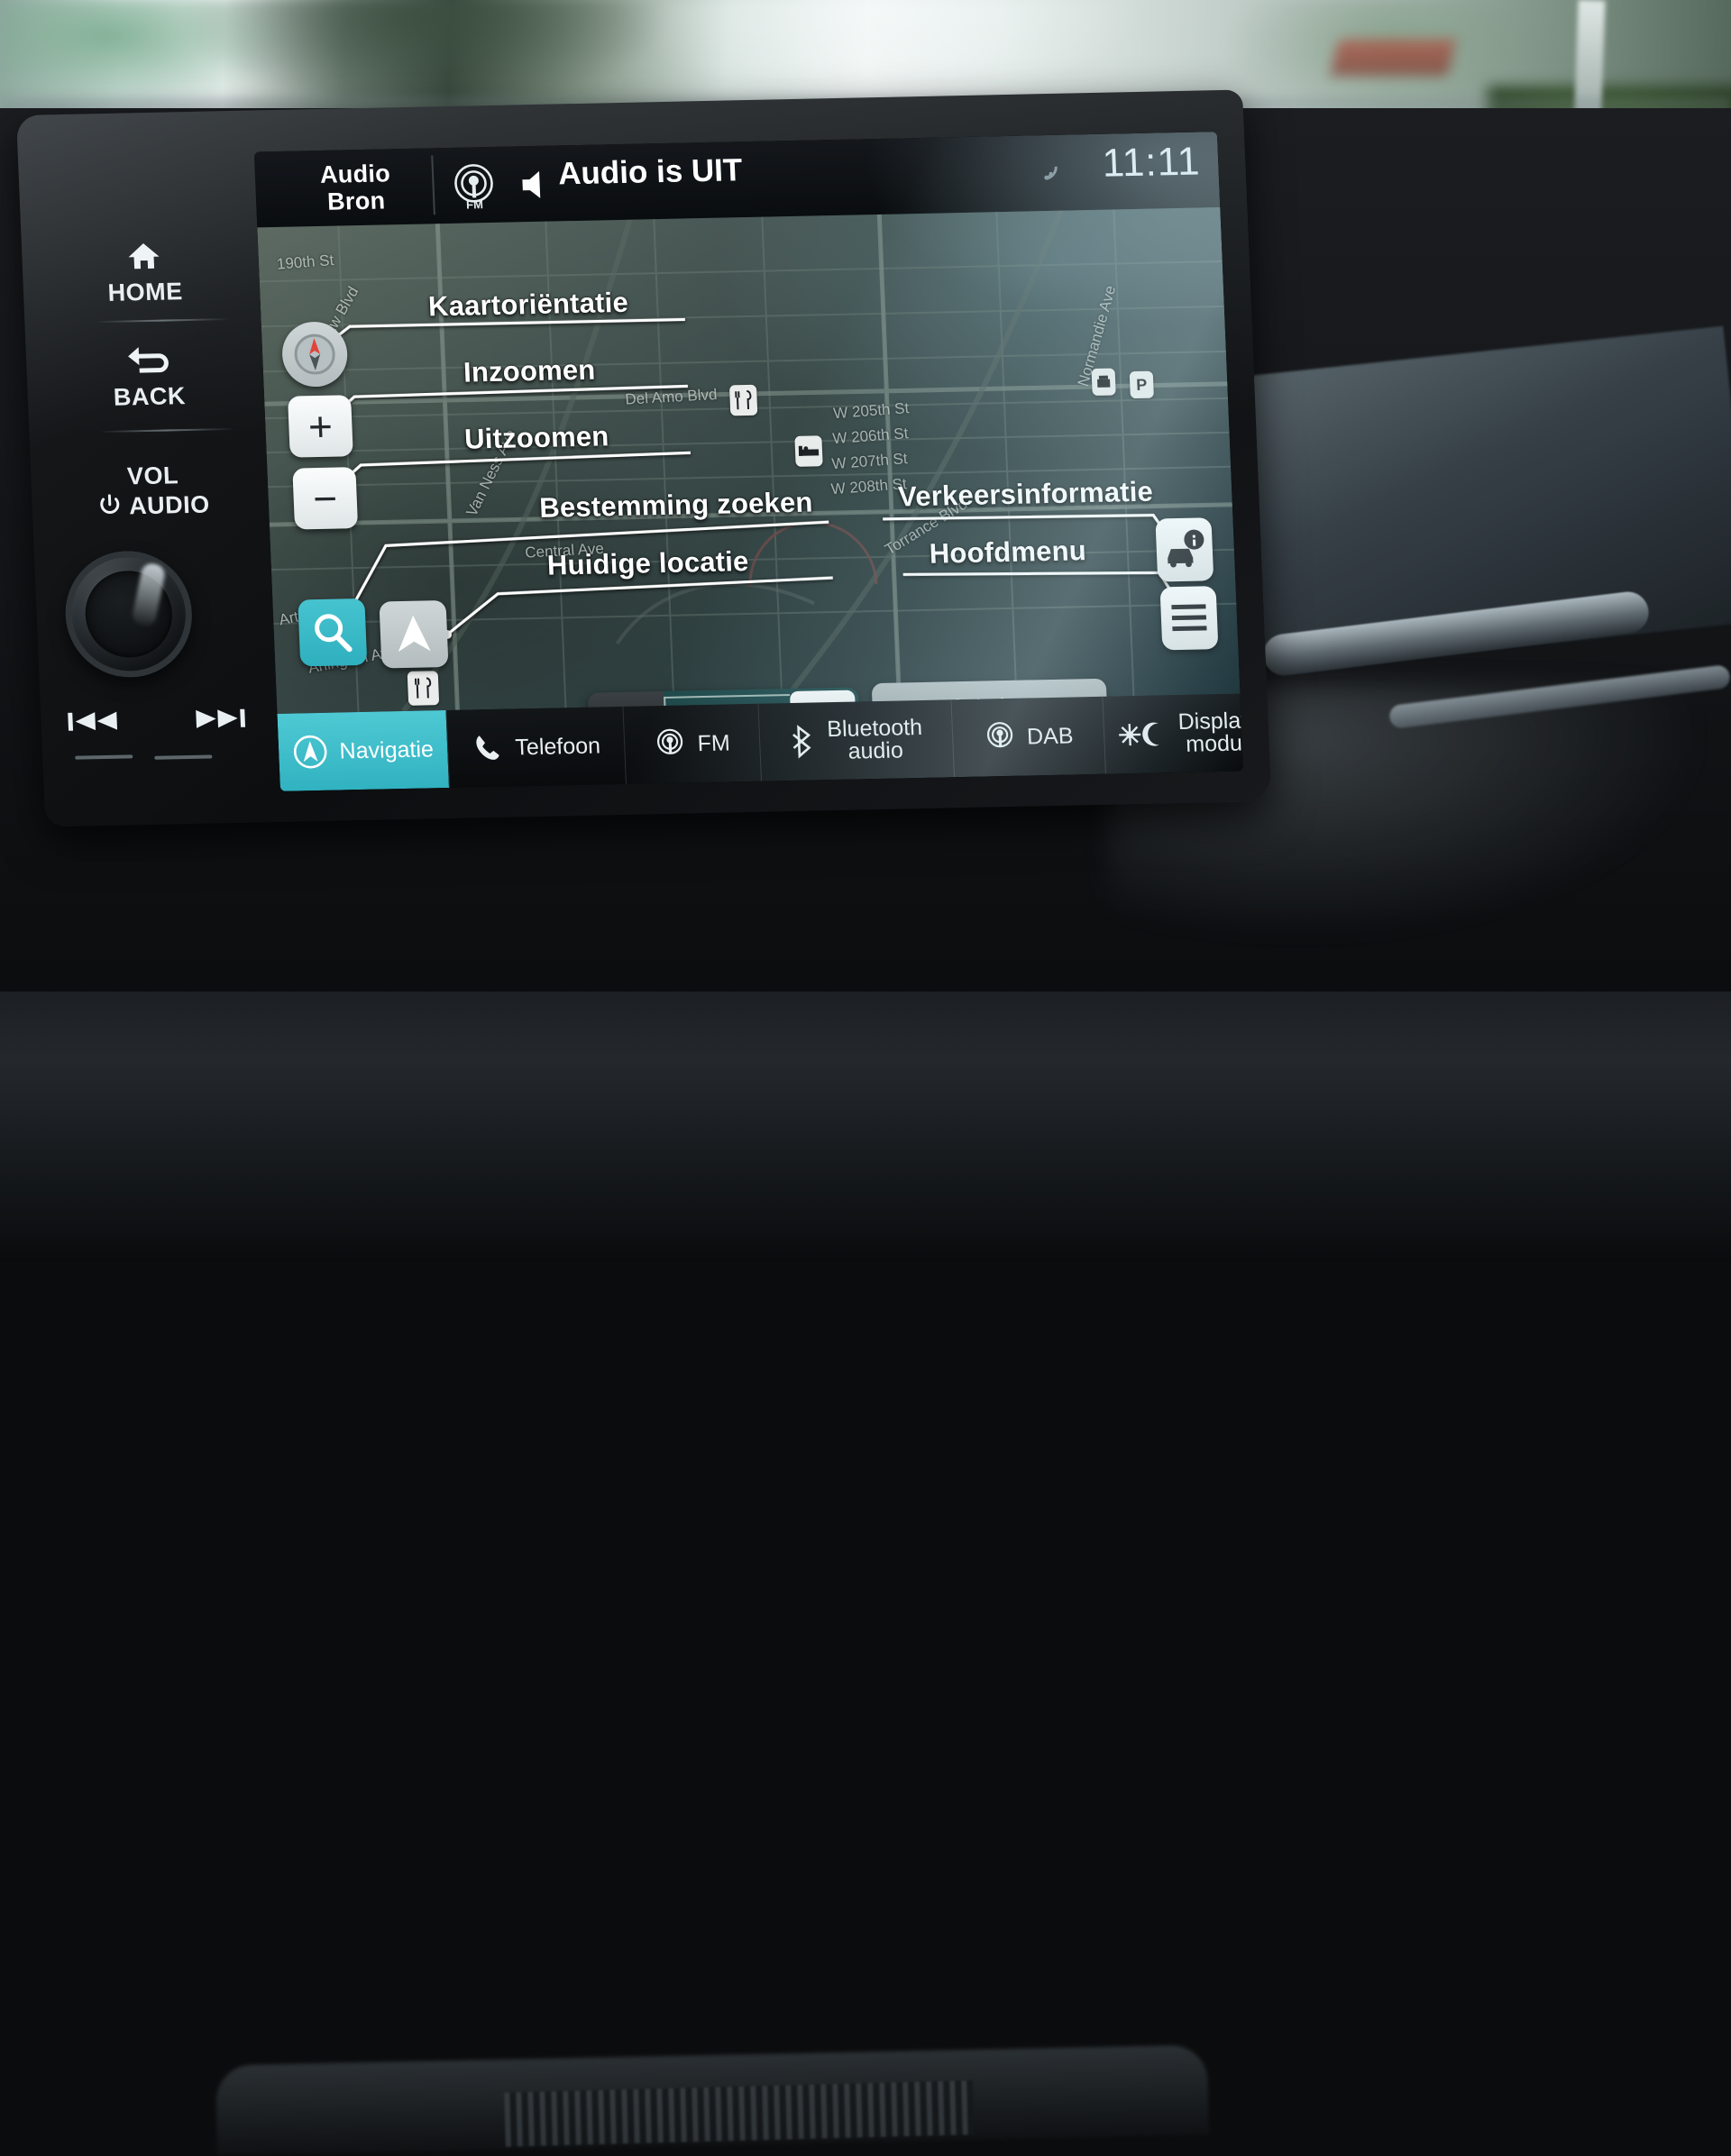  I want to click on current-location-button, so click(413, 634).